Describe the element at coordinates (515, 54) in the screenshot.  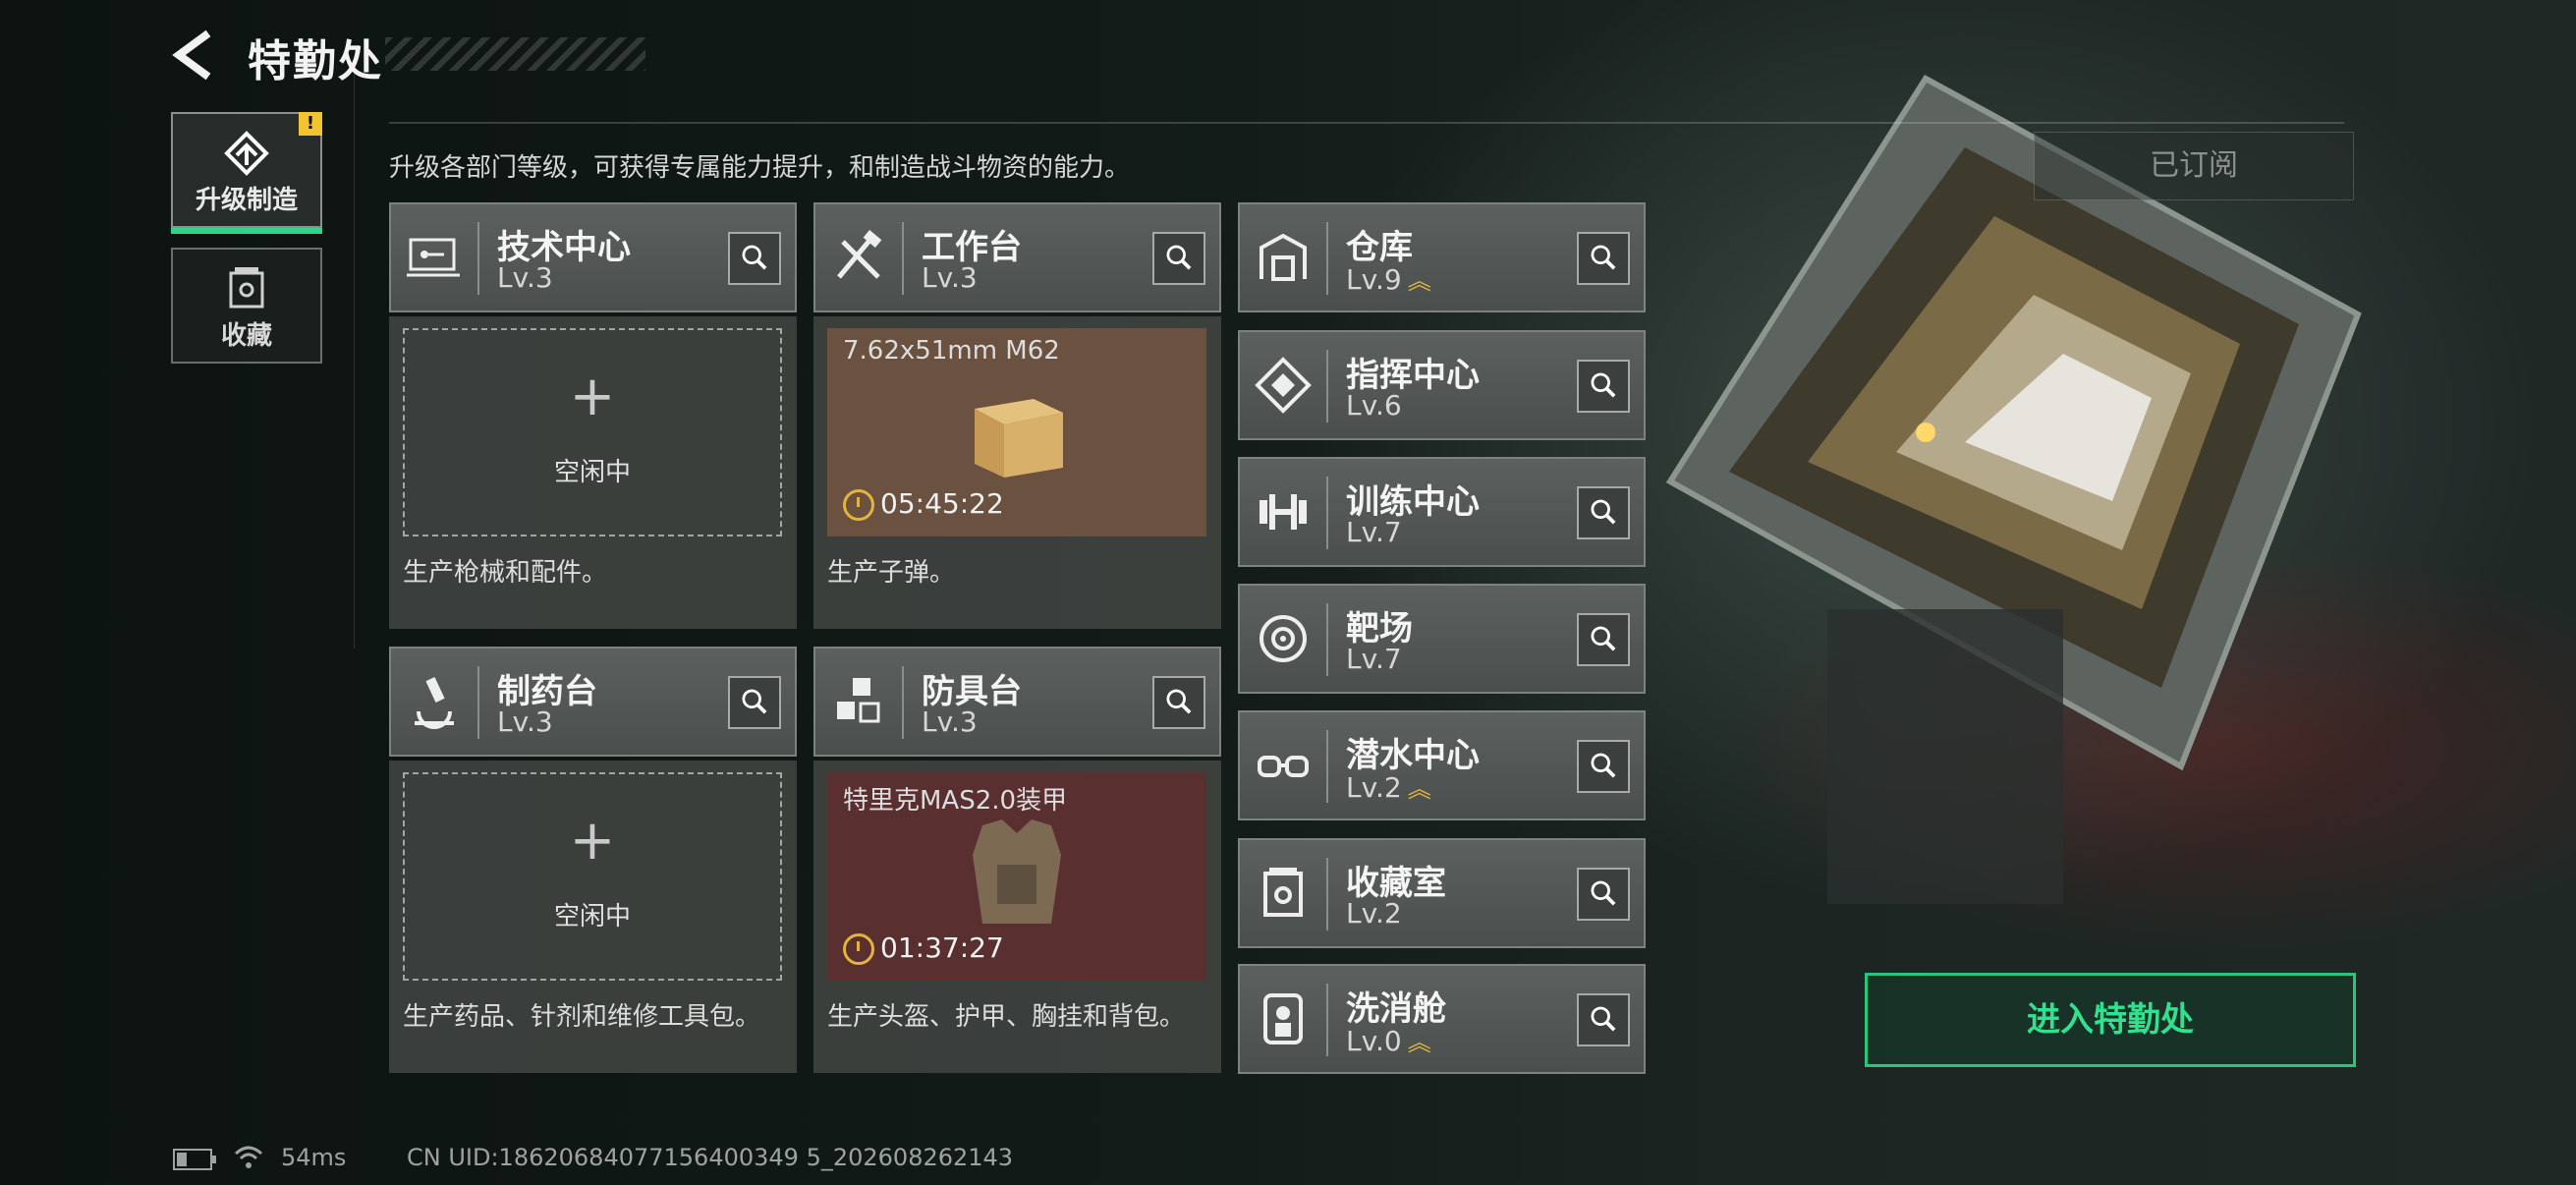
I see `title-decoration` at that location.